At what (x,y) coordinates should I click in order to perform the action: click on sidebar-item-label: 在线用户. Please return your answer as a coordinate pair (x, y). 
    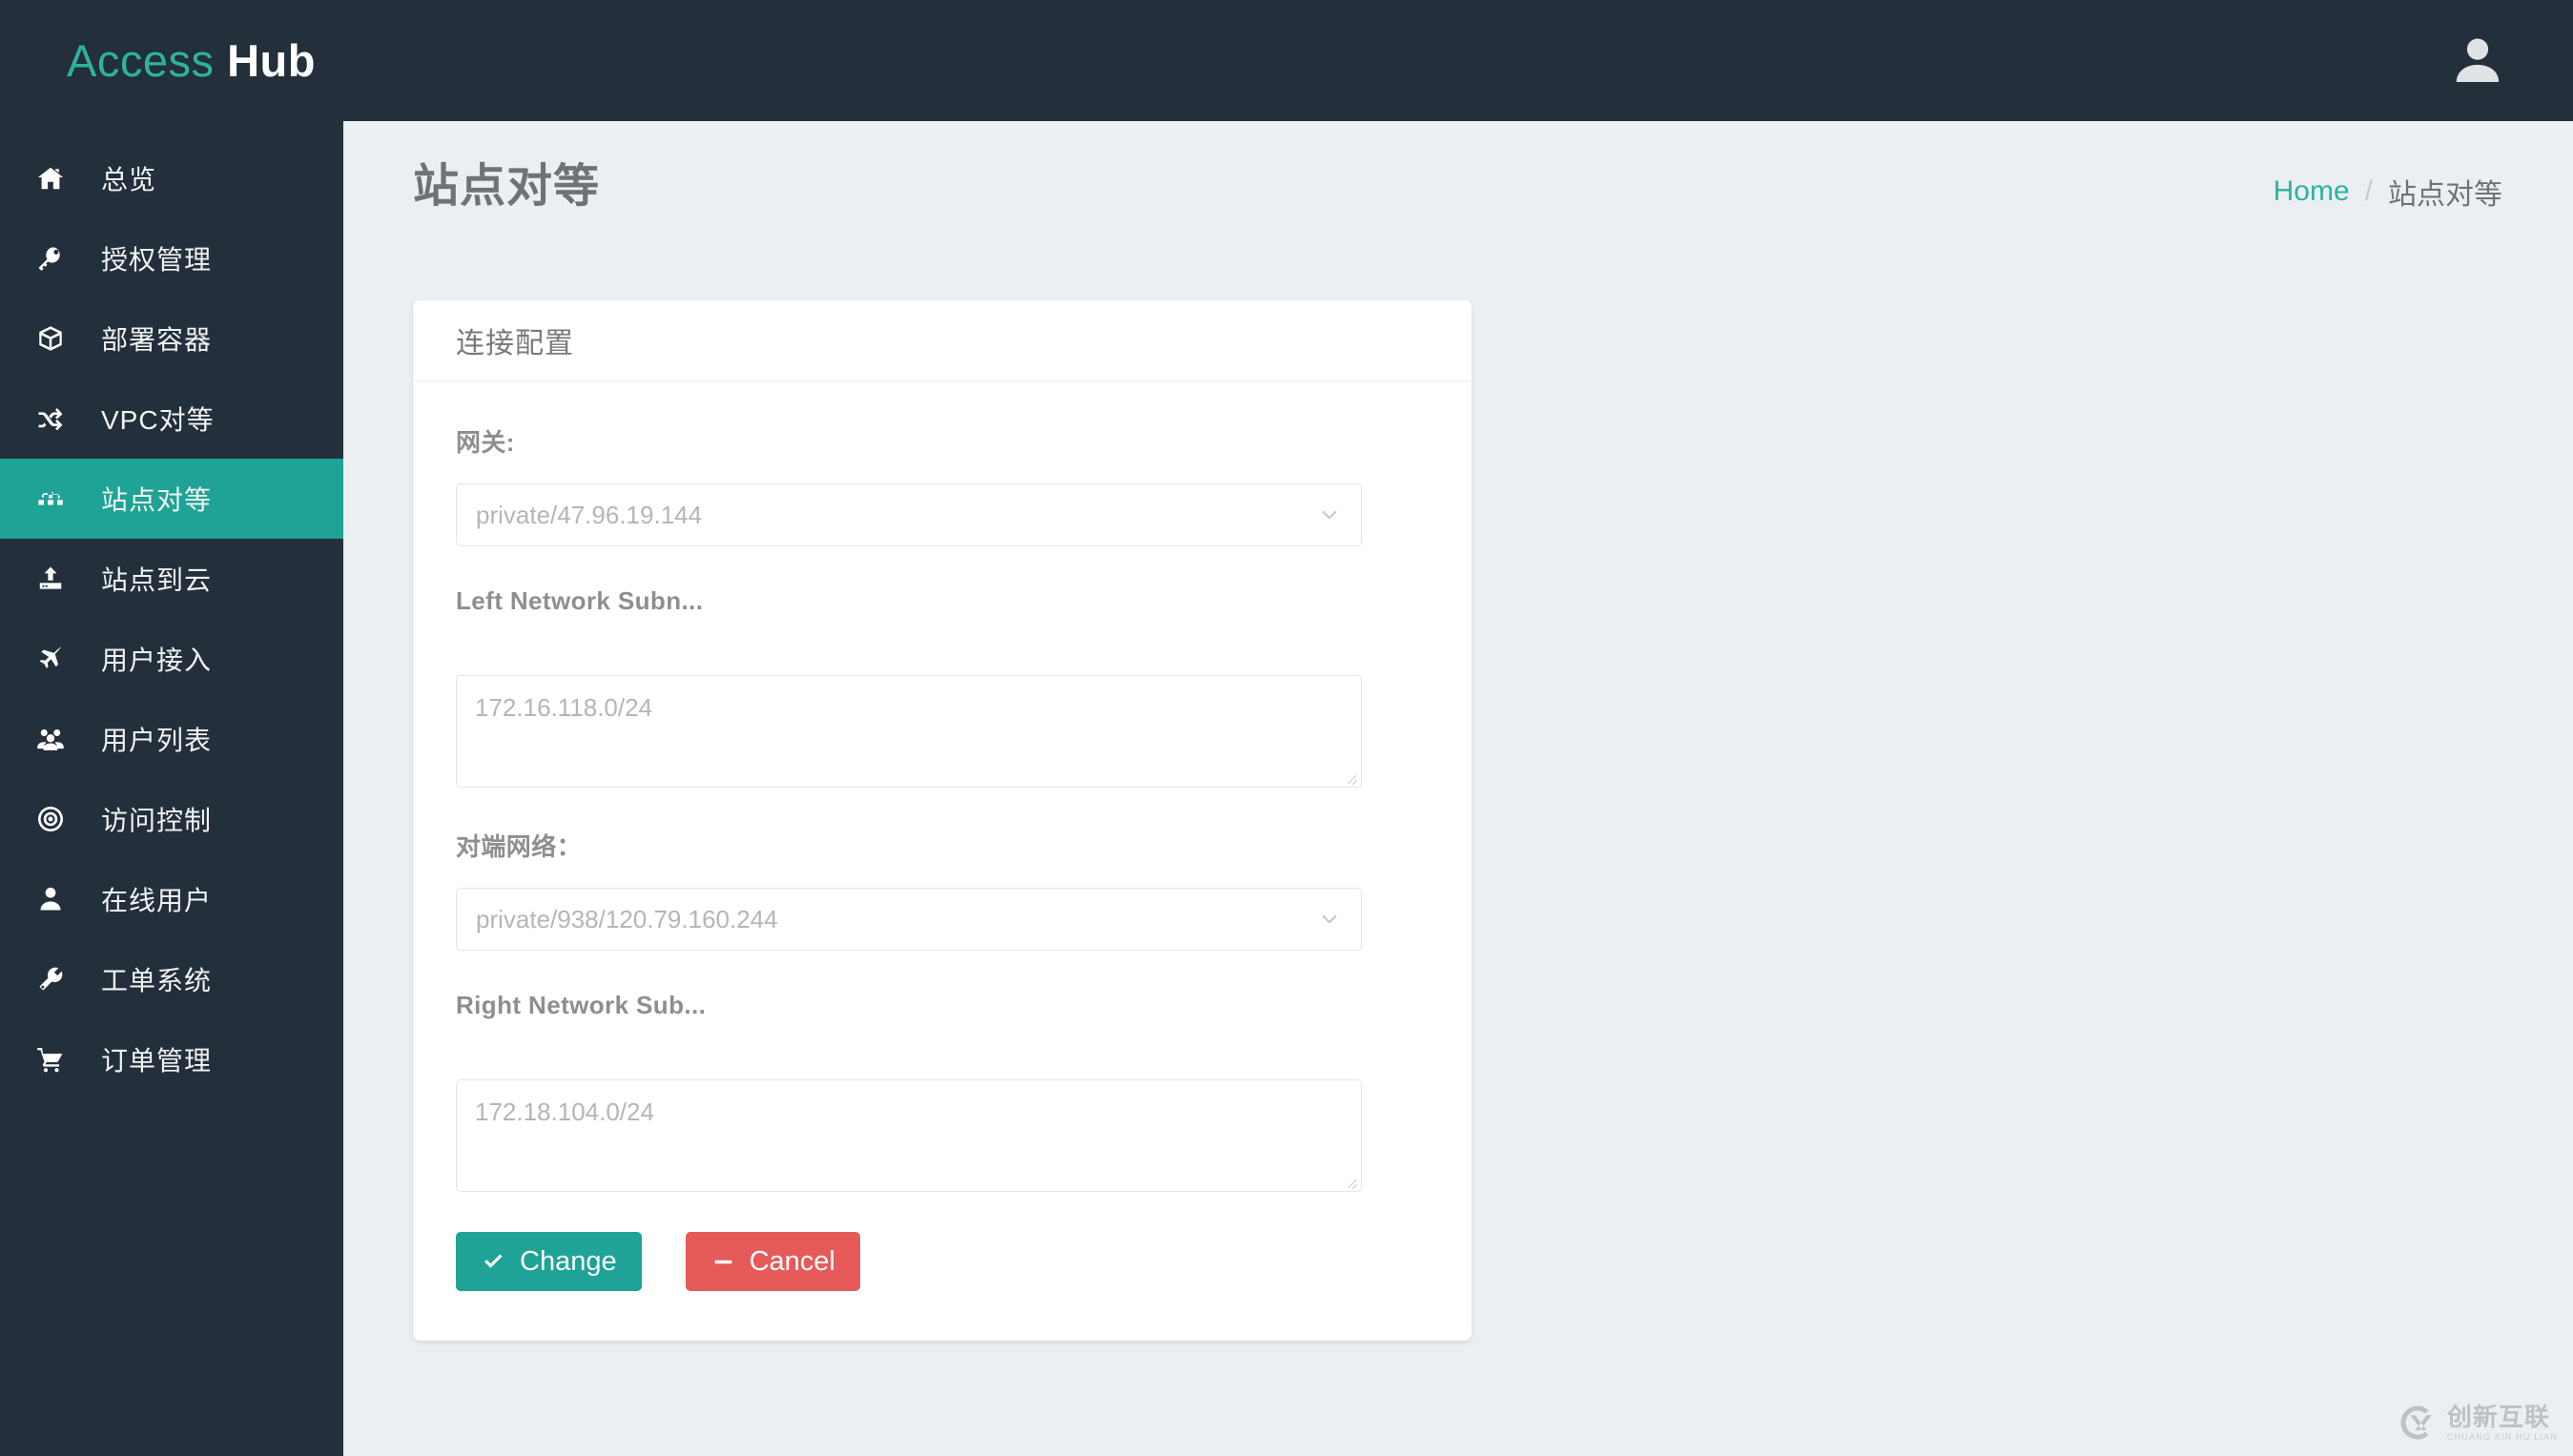
    Looking at the image, I should click on (157, 900).